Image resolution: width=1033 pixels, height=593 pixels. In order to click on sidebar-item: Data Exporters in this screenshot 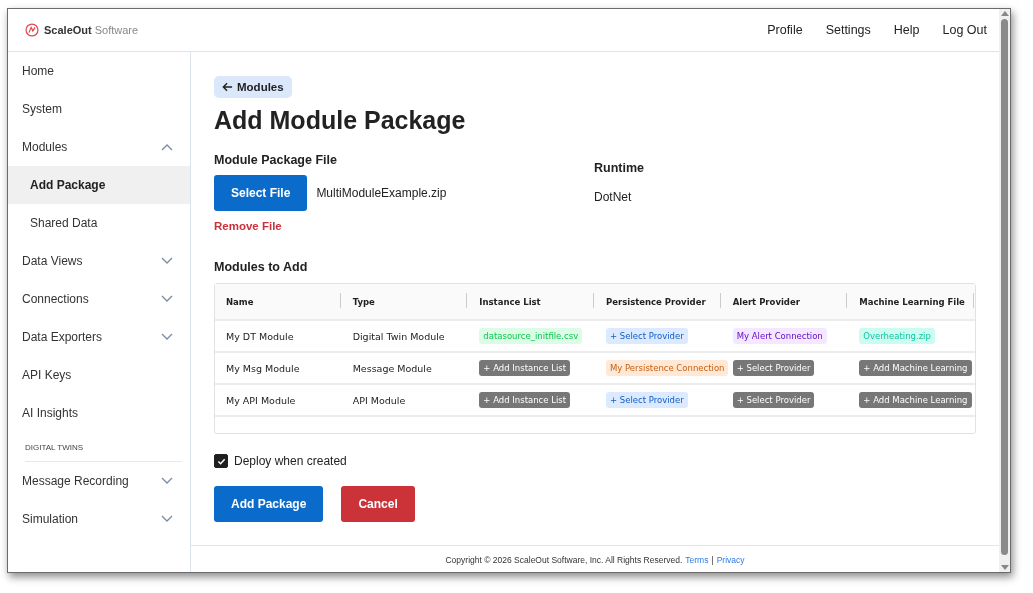, I will do `click(99, 337)`.